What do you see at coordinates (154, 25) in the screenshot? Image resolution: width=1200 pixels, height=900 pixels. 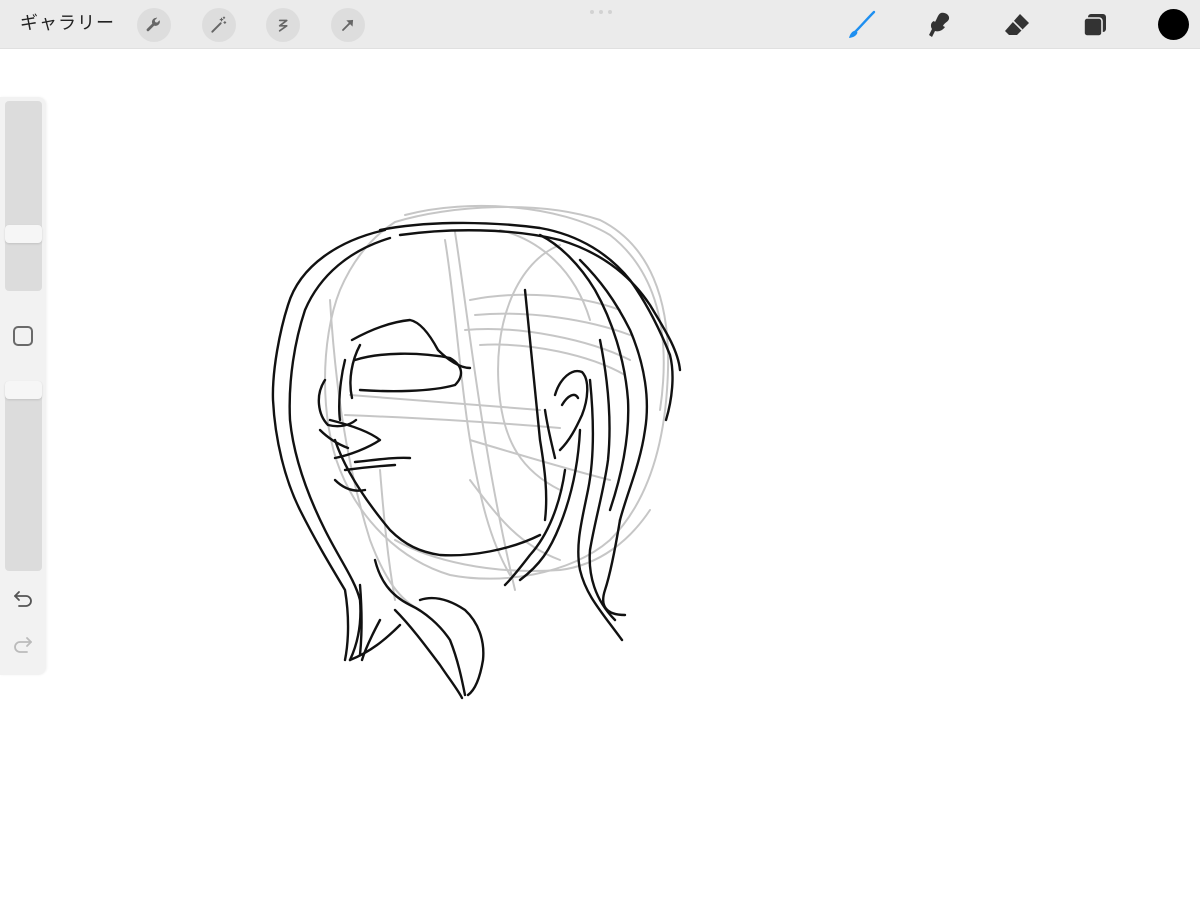 I see `wrench-icon` at bounding box center [154, 25].